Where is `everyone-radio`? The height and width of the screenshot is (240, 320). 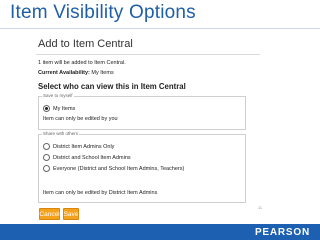 everyone-radio is located at coordinates (46, 168).